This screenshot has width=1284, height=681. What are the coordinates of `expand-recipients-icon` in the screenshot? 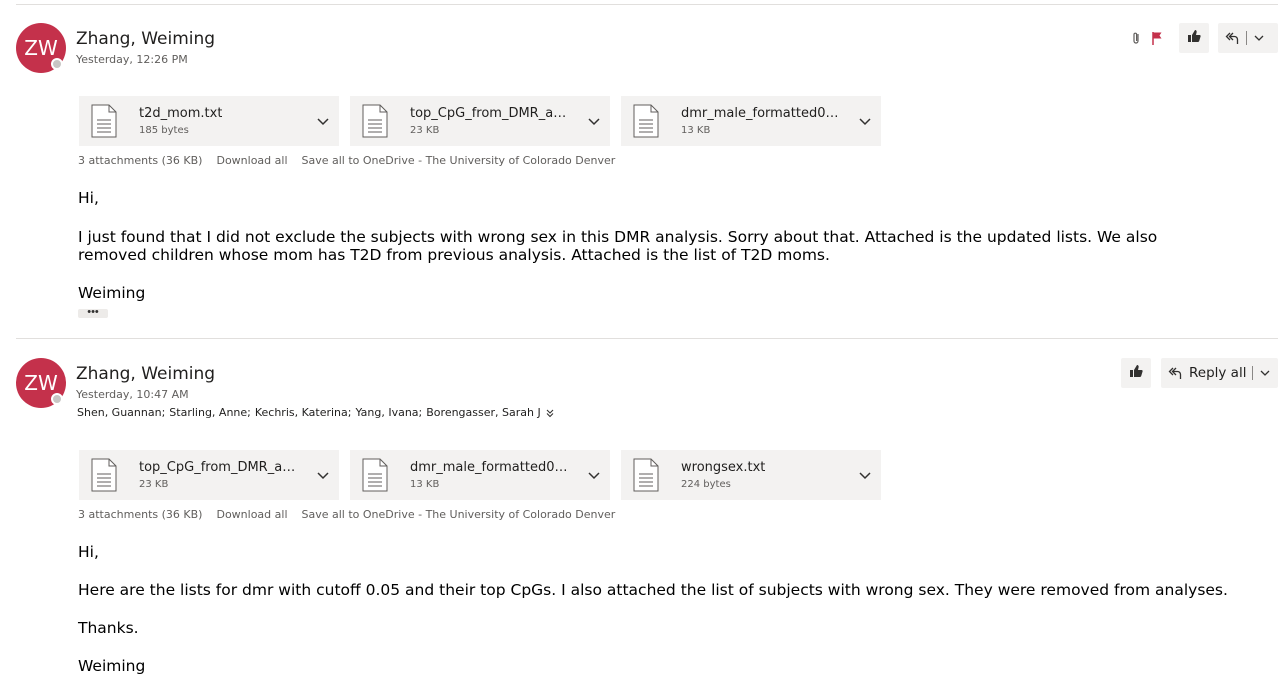 It's located at (550, 413).